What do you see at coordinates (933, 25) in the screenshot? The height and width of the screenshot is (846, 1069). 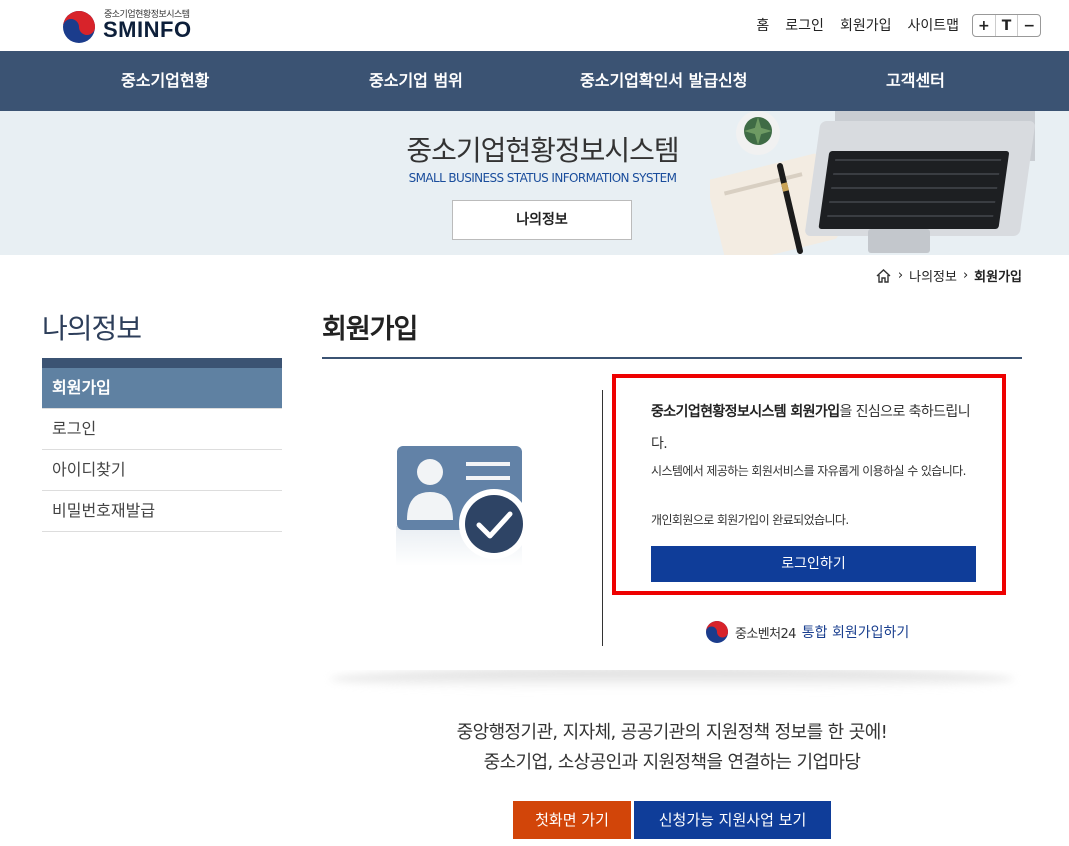 I see `sitemap-link: 사이트맵` at bounding box center [933, 25].